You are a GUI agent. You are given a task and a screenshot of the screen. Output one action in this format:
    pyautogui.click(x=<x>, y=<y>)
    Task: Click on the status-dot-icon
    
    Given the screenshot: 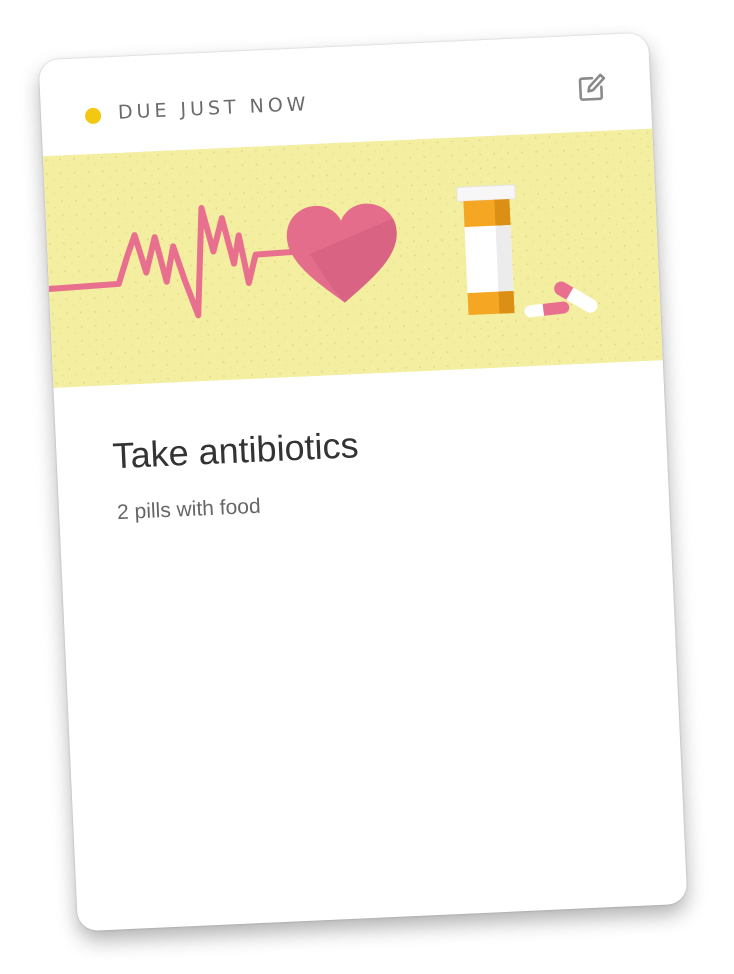 What is the action you would take?
    pyautogui.click(x=93, y=116)
    